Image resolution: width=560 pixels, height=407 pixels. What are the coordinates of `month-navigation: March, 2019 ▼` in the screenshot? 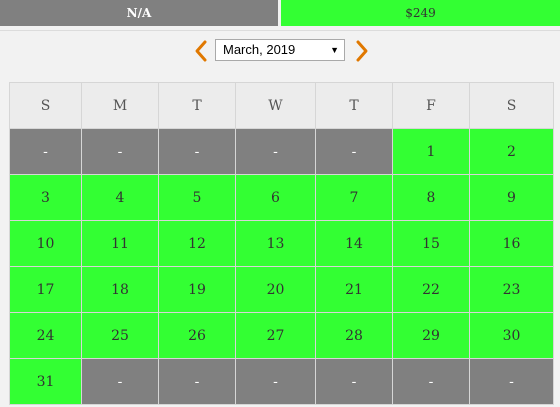 It's located at (280, 51).